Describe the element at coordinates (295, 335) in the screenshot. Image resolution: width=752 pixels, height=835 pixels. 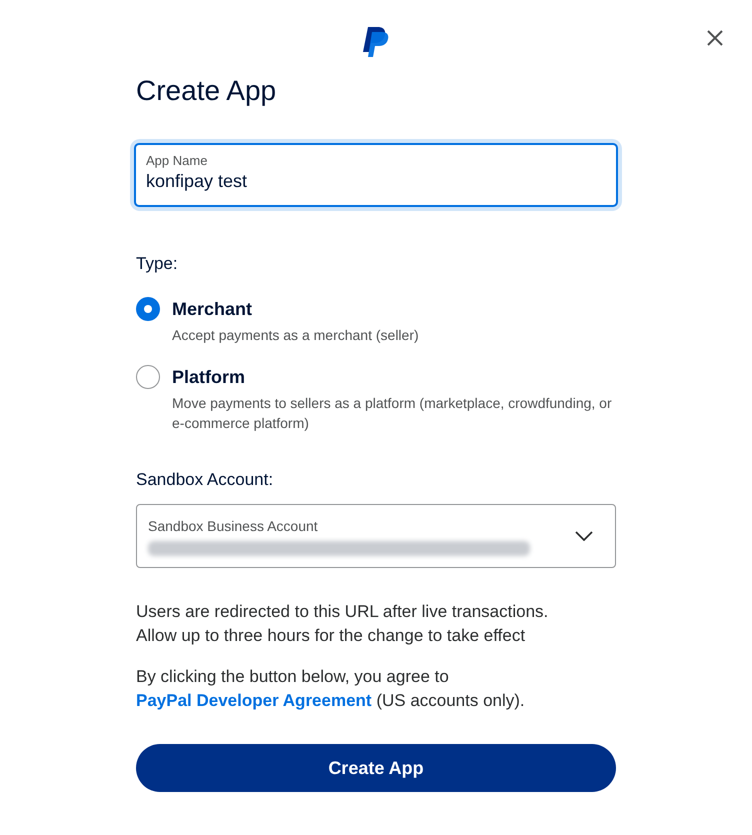
I see `option-description: Accept payments as a merchant (seller)` at that location.